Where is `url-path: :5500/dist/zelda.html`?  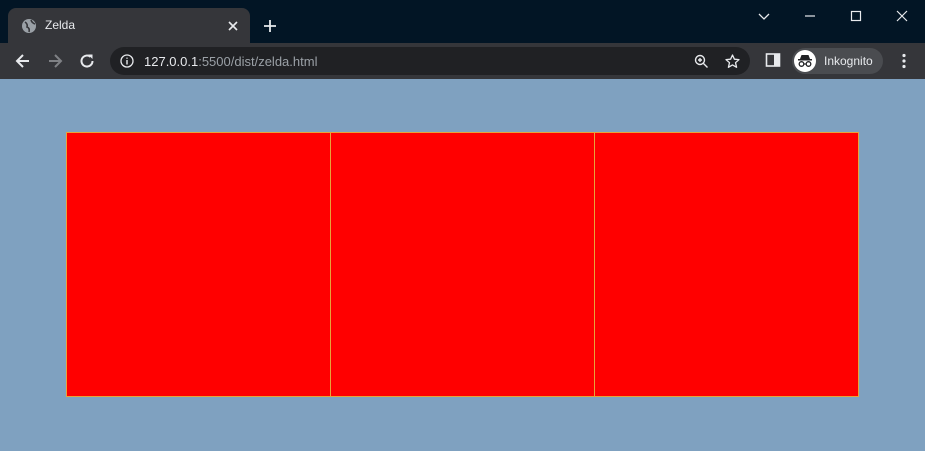
url-path: :5500/dist/zelda.html is located at coordinates (258, 61).